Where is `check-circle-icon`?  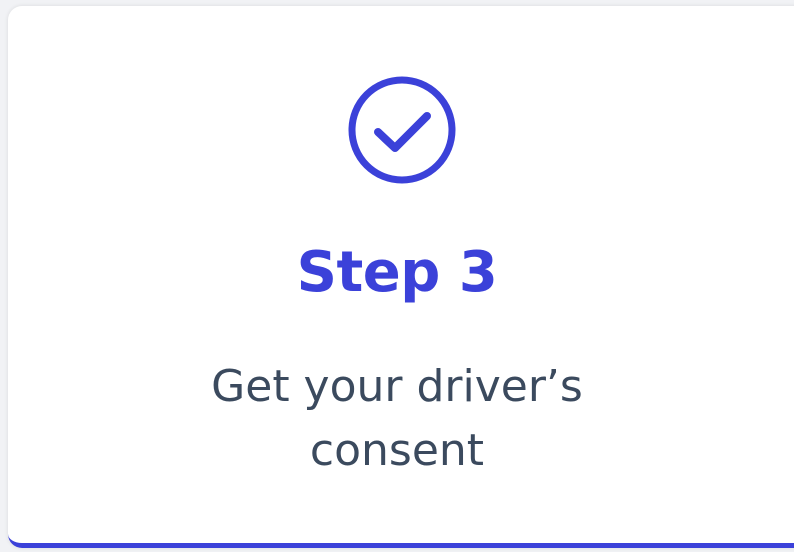
check-circle-icon is located at coordinates (402, 130).